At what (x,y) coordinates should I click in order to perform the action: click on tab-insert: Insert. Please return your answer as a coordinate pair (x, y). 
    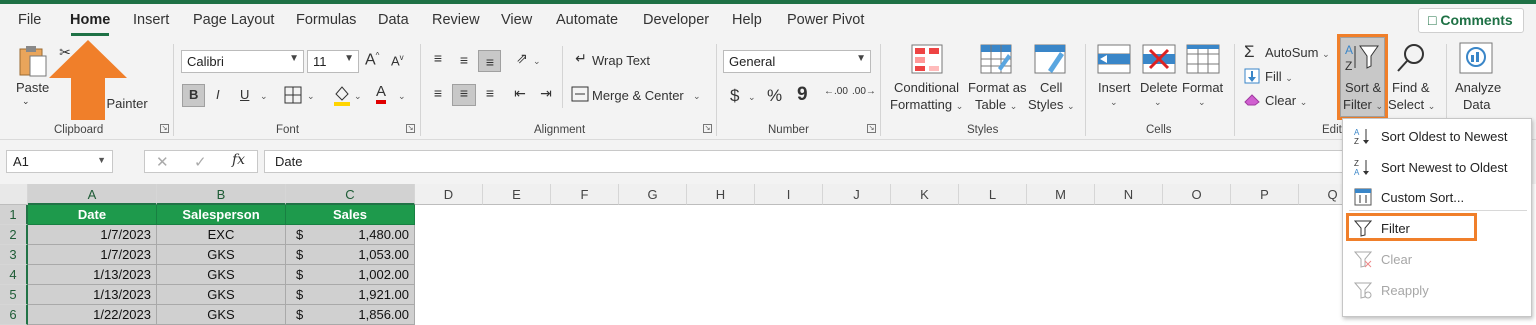
    Looking at the image, I should click on (151, 20).